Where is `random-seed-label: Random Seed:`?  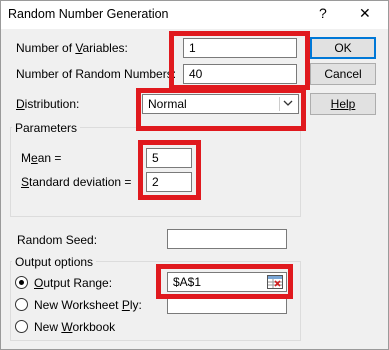 random-seed-label: Random Seed: is located at coordinates (57, 240).